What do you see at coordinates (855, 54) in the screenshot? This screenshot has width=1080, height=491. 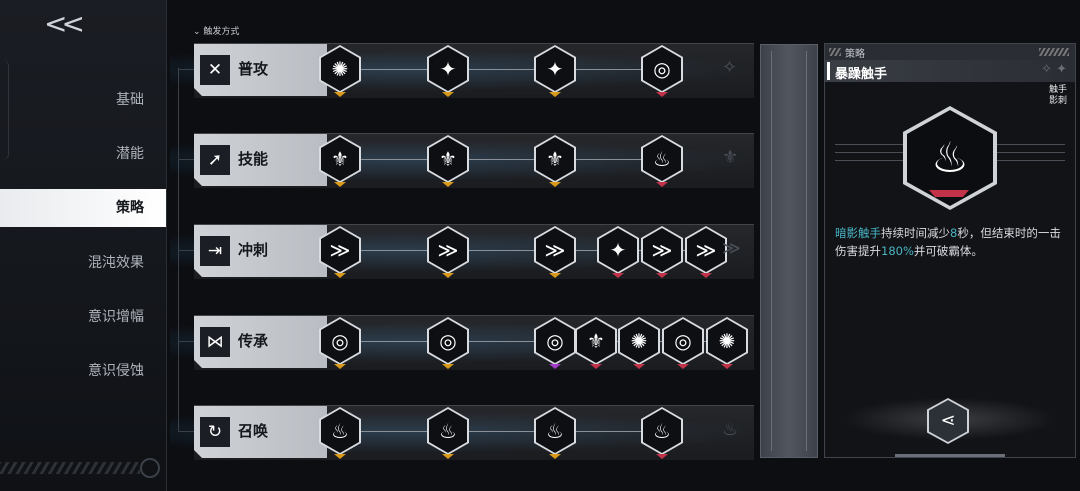 I see `detail-section-label: 策略` at bounding box center [855, 54].